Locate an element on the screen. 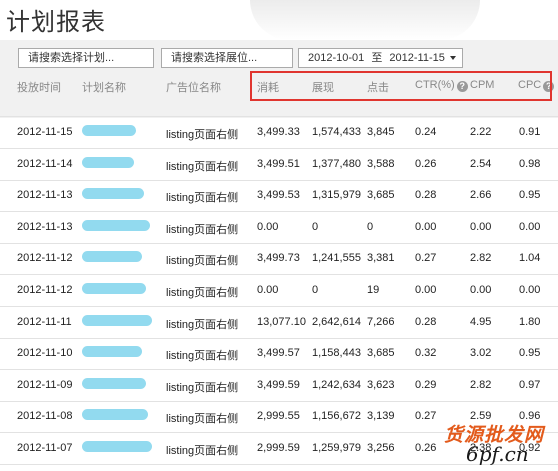 The image size is (558, 471). cell-date: 2012-11-09 is located at coordinates (45, 384).